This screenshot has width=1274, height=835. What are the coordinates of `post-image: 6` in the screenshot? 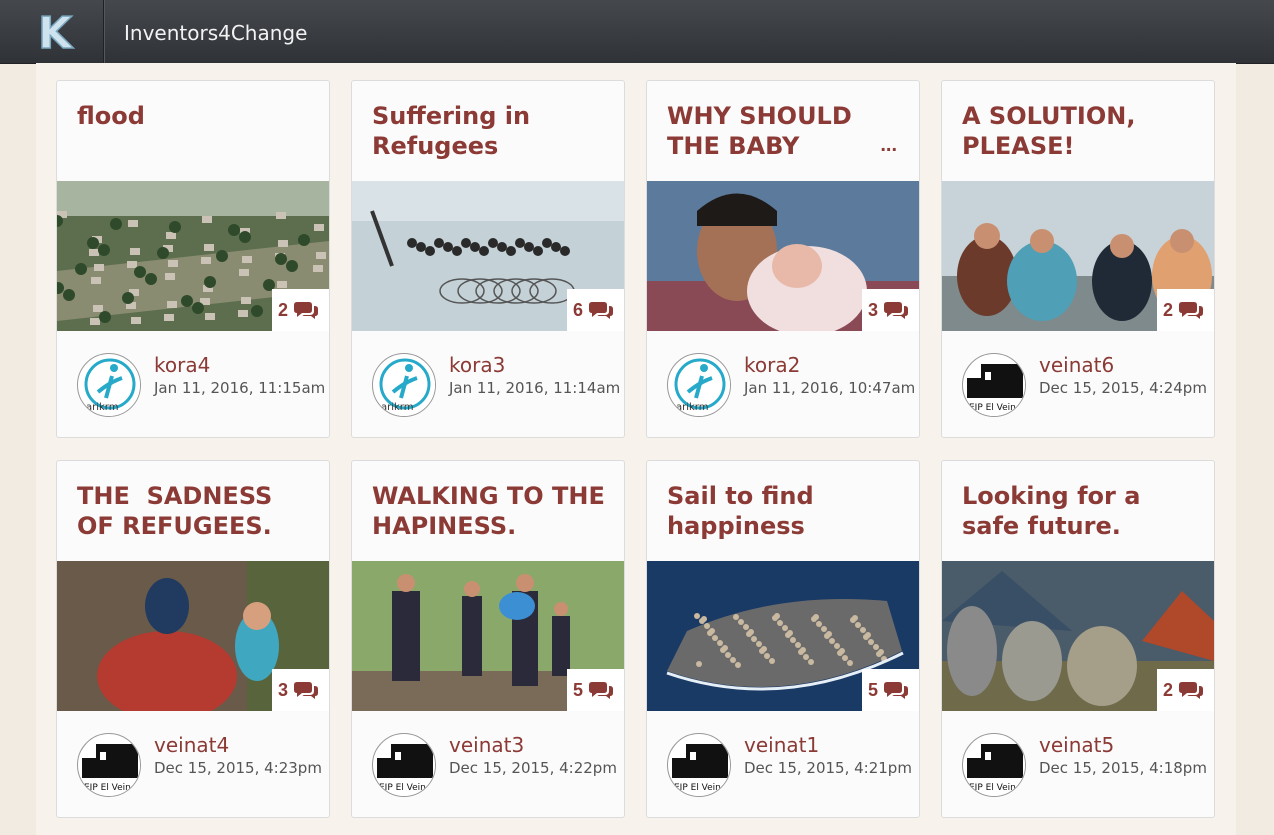 It's located at (488, 256).